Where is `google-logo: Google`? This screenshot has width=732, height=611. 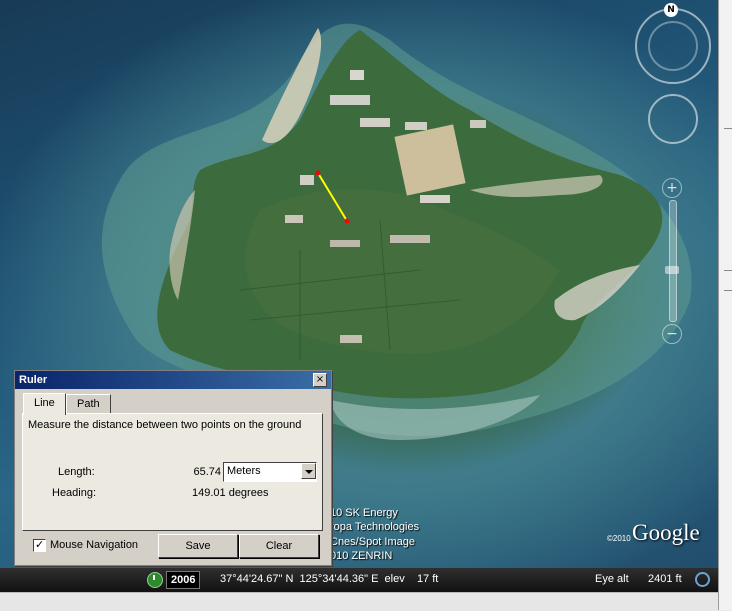
google-logo: Google is located at coordinates (666, 532).